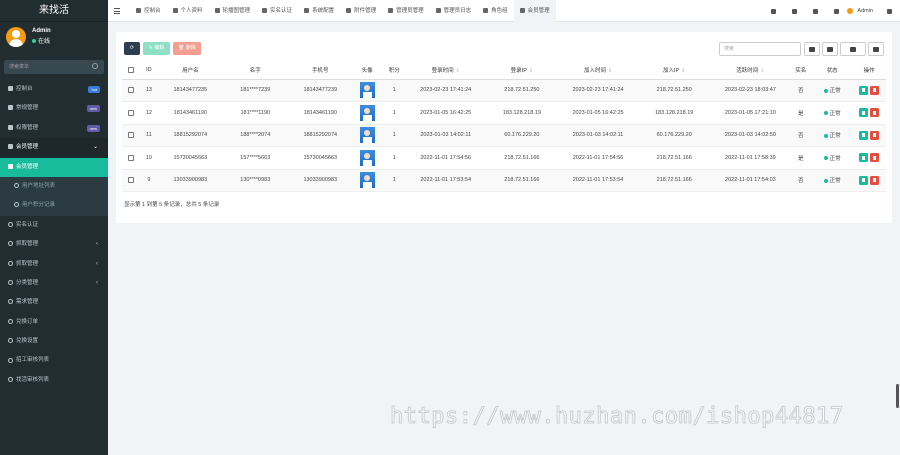  What do you see at coordinates (454, 11) in the screenshot?
I see `nav-tab: 管理员日志` at bounding box center [454, 11].